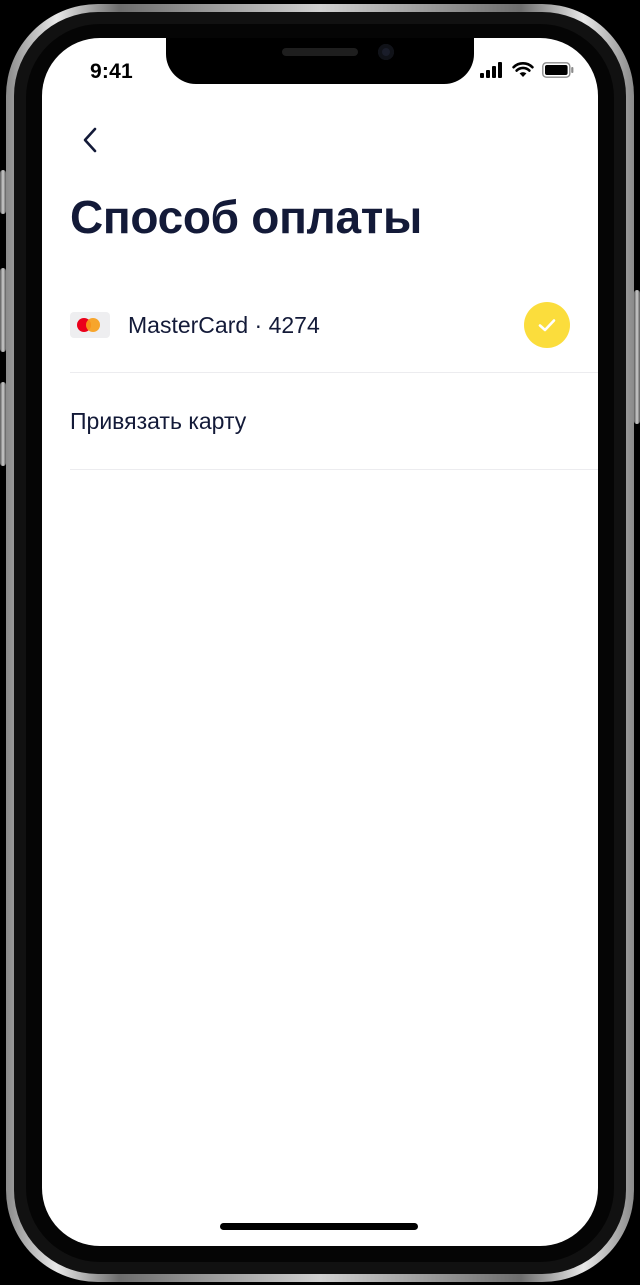 The height and width of the screenshot is (1285, 640). Describe the element at coordinates (558, 72) in the screenshot. I see `battery-icon` at that location.